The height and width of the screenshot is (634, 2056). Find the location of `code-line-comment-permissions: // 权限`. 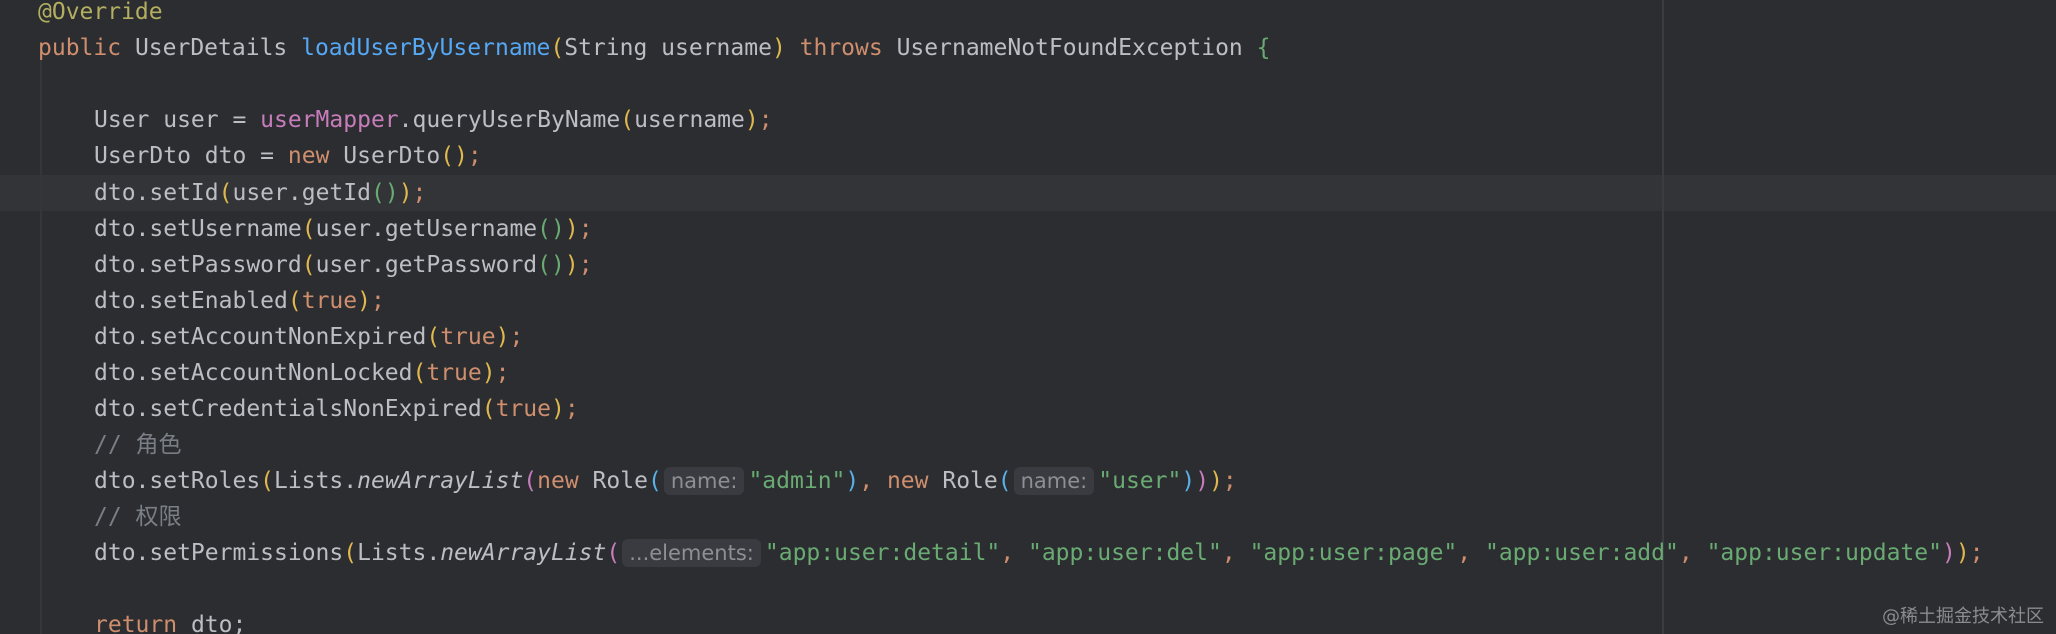

code-line-comment-permissions: // 权限 is located at coordinates (138, 517).